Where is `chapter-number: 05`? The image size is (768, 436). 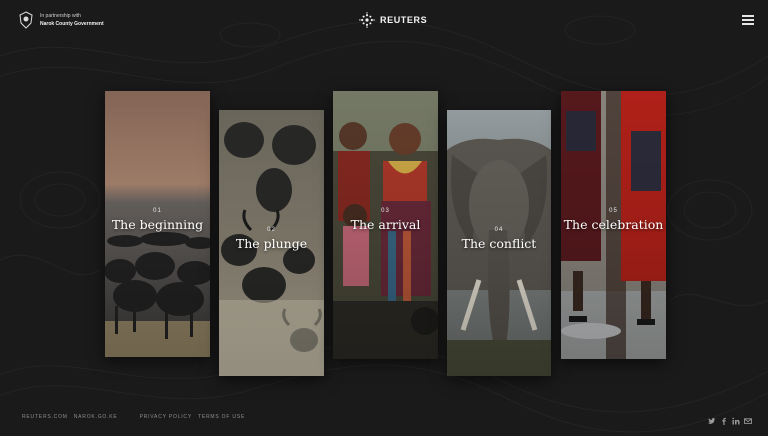
chapter-number: 05 is located at coordinates (613, 211).